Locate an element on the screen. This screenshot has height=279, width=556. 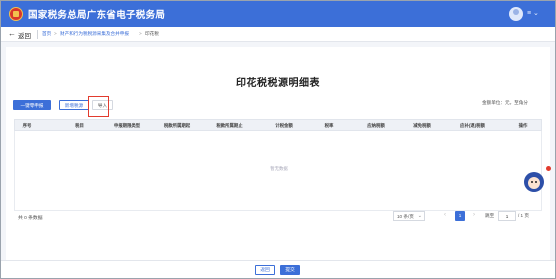
column-header: 减免税额 is located at coordinates (422, 125).